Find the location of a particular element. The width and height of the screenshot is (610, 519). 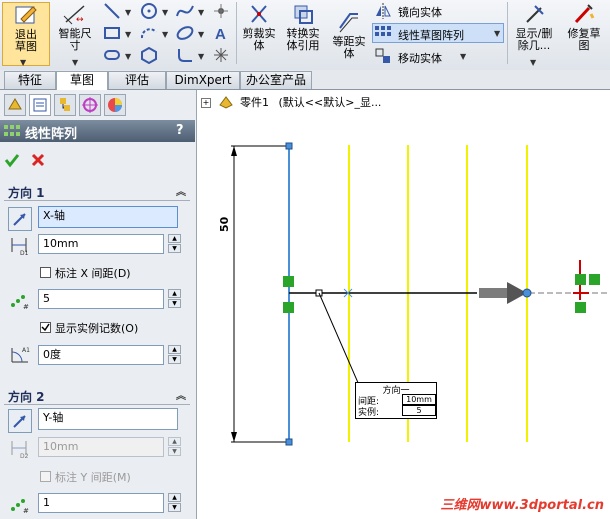

svg-text: A is located at coordinates (220, 34).